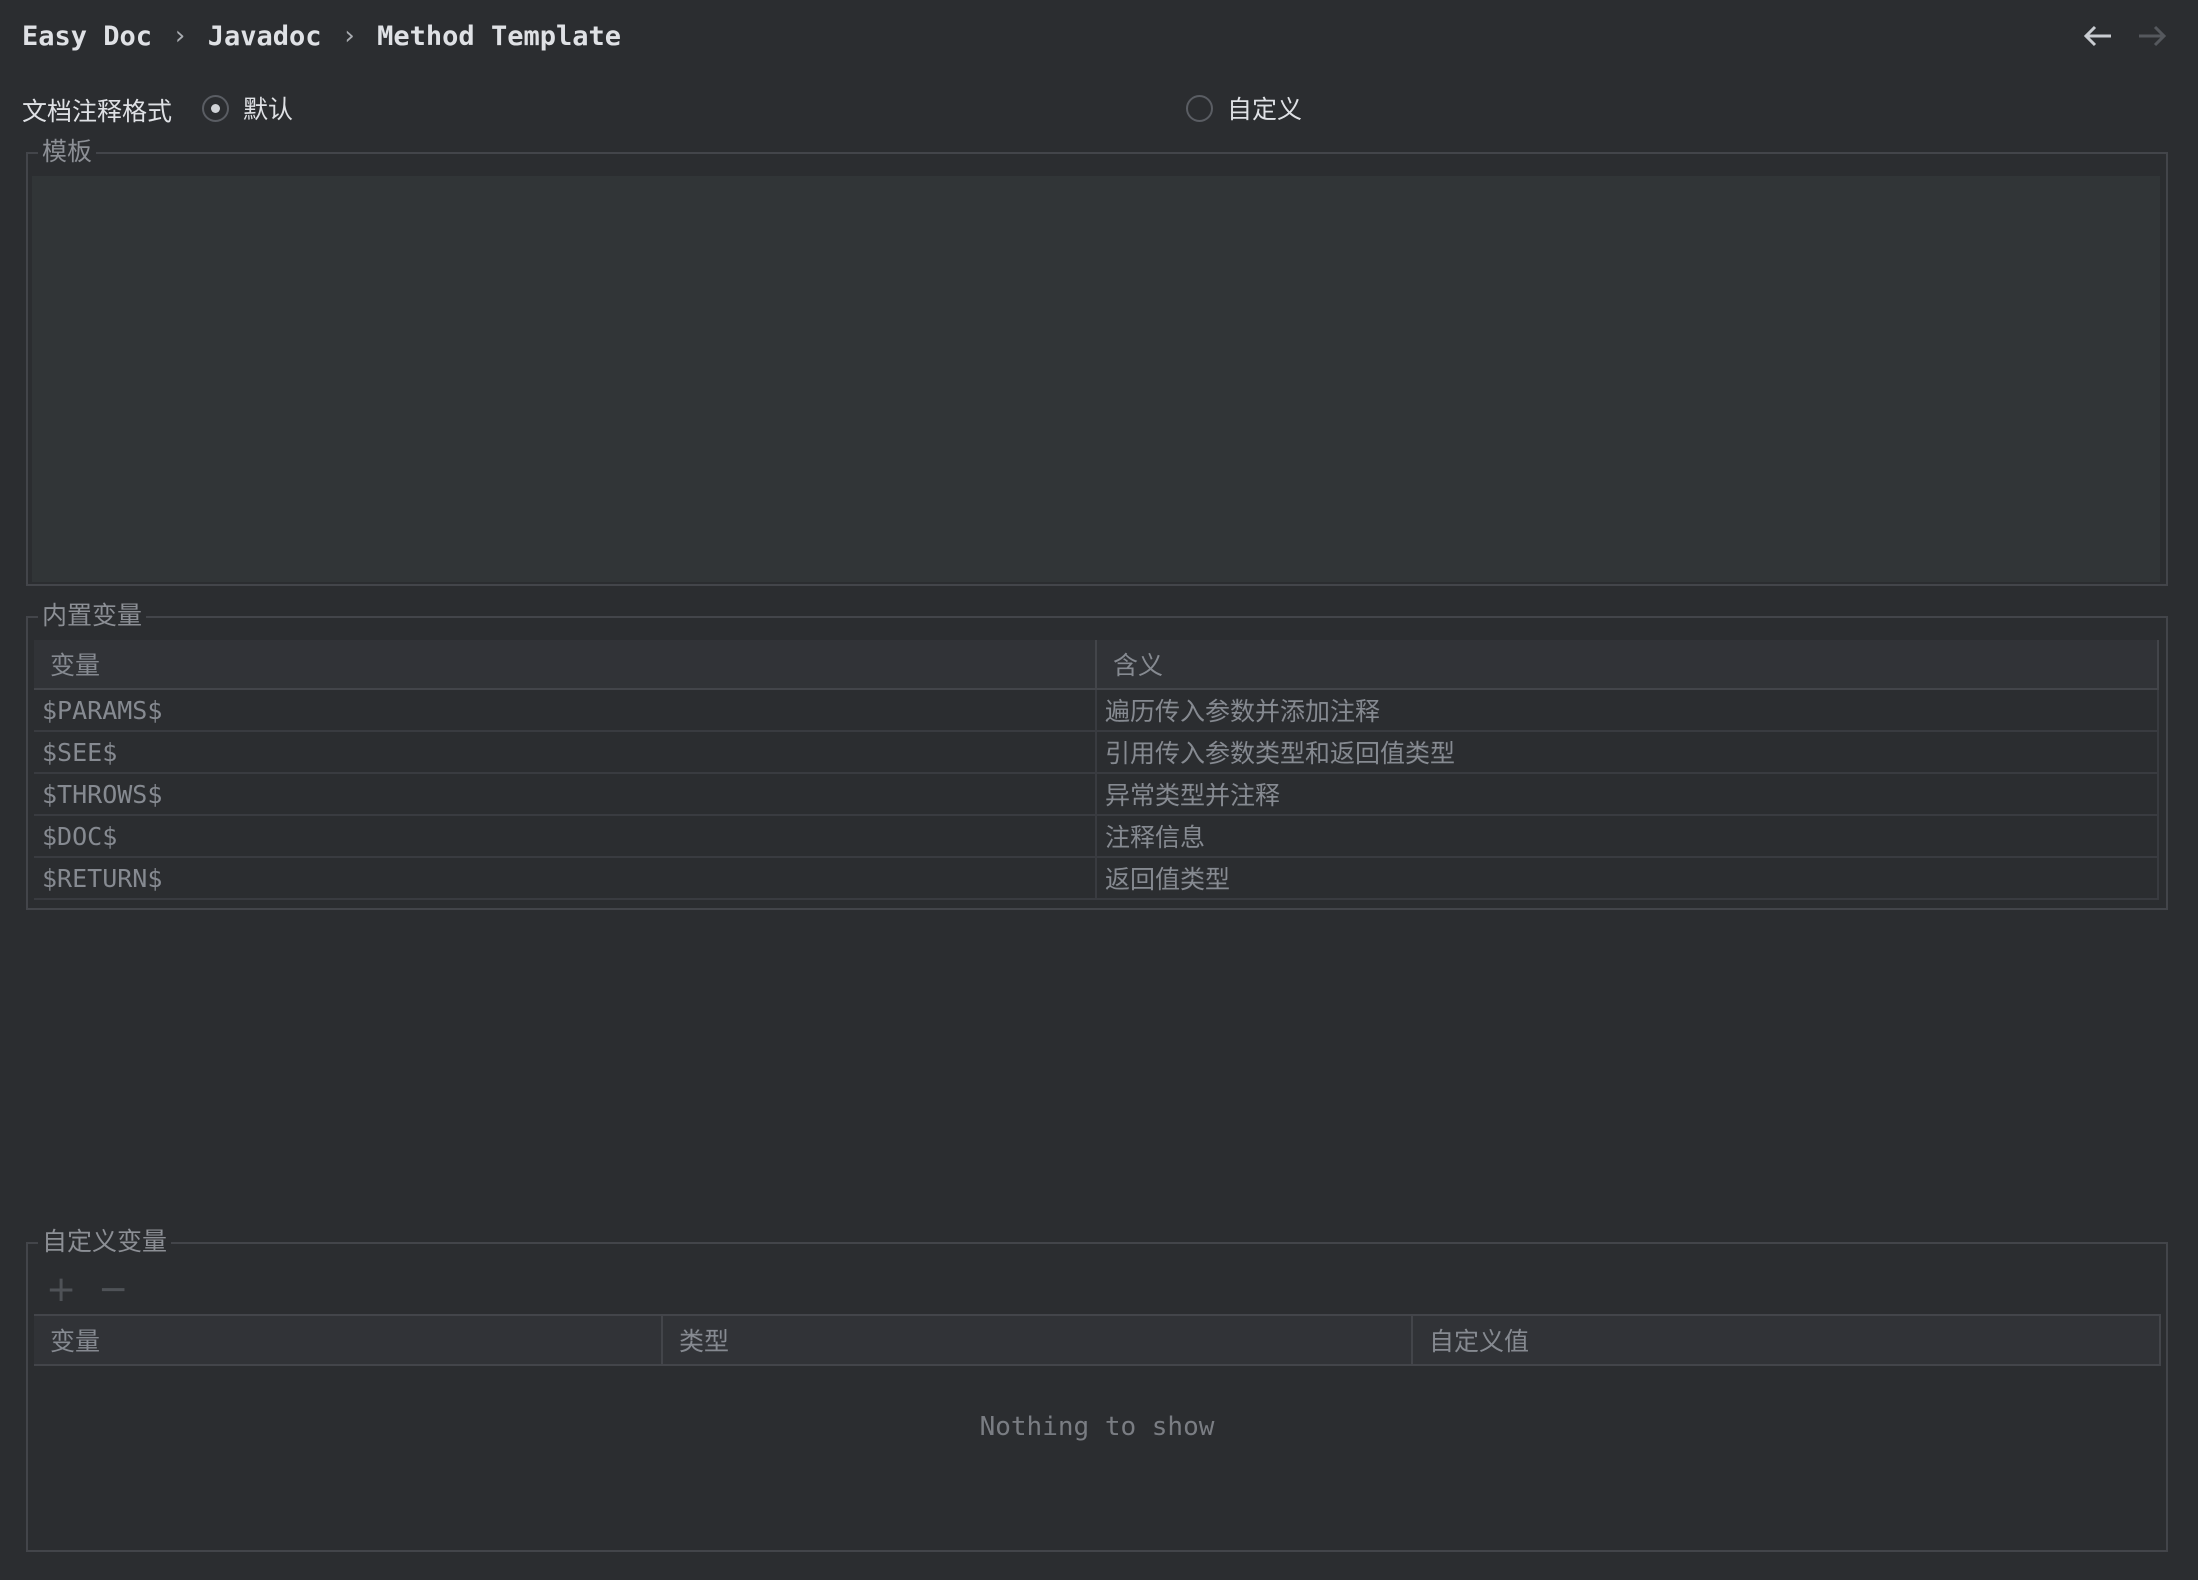 The height and width of the screenshot is (1580, 2198). I want to click on column-header-meaning: 含义, so click(1627, 665).